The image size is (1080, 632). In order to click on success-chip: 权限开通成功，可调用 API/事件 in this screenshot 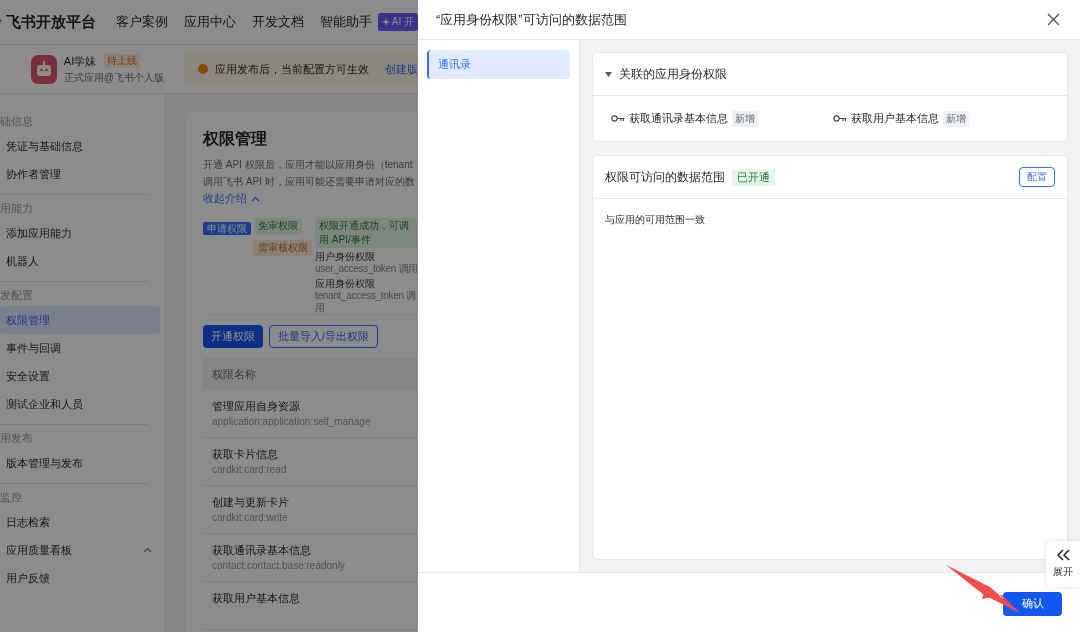, I will do `click(366, 233)`.